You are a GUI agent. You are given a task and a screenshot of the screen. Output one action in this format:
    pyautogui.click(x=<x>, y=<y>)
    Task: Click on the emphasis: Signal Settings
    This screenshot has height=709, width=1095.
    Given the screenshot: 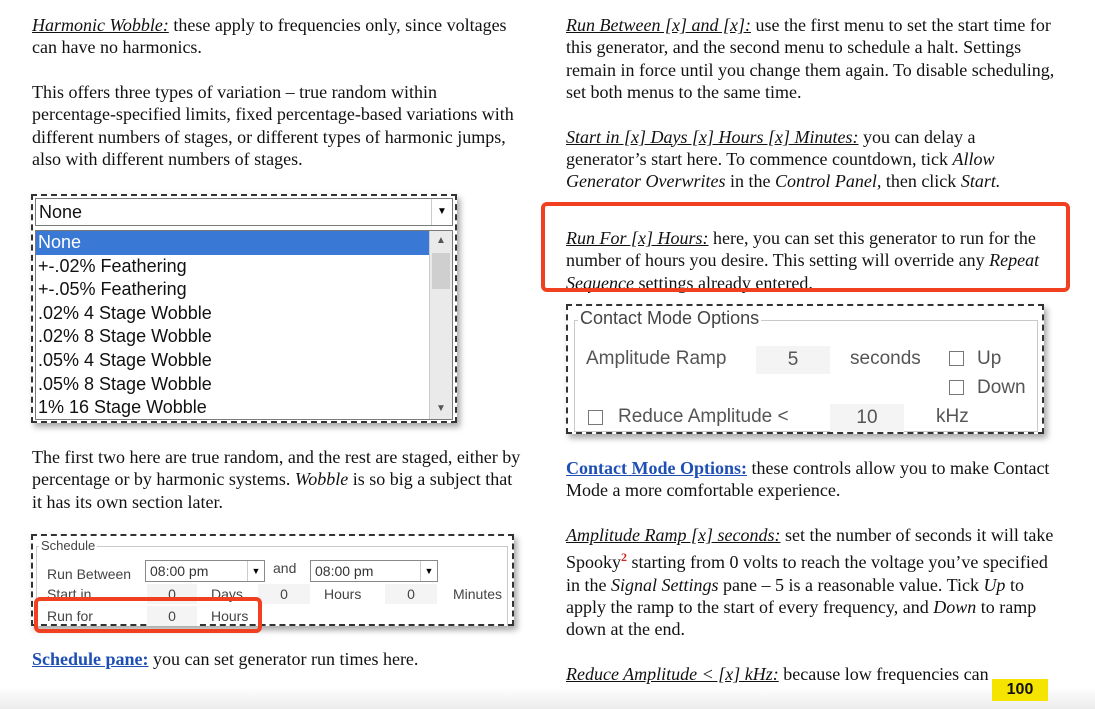 What is the action you would take?
    pyautogui.click(x=665, y=584)
    